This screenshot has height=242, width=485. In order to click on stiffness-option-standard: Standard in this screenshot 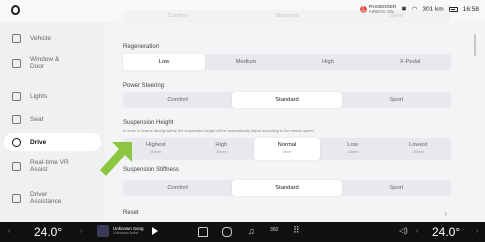, I will do `click(287, 188)`.